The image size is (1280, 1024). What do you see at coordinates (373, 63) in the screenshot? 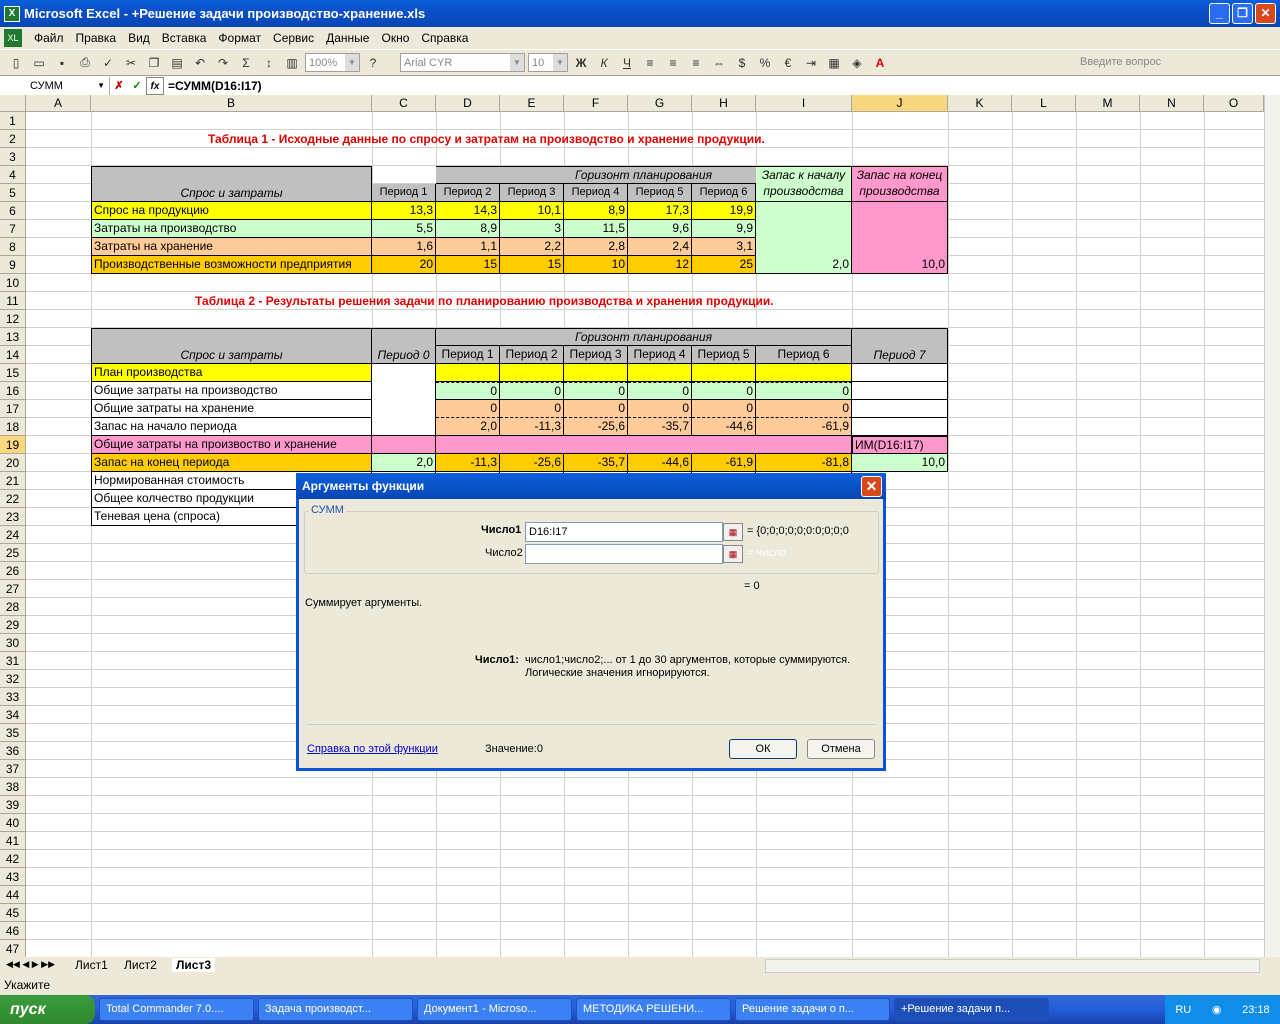
I see `help-icon: ?` at bounding box center [373, 63].